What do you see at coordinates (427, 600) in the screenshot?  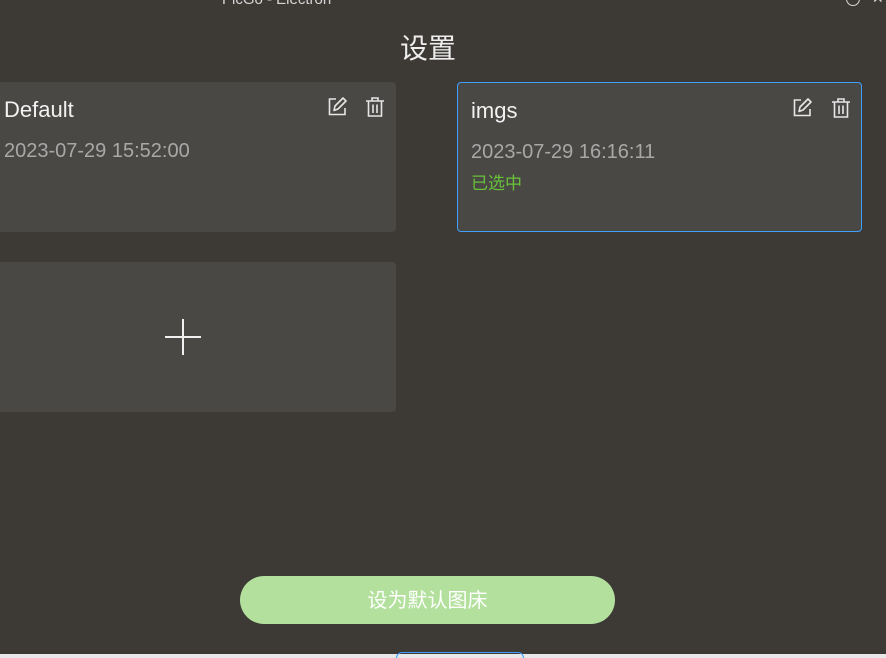 I see `set-default-button: 设为默认图床` at bounding box center [427, 600].